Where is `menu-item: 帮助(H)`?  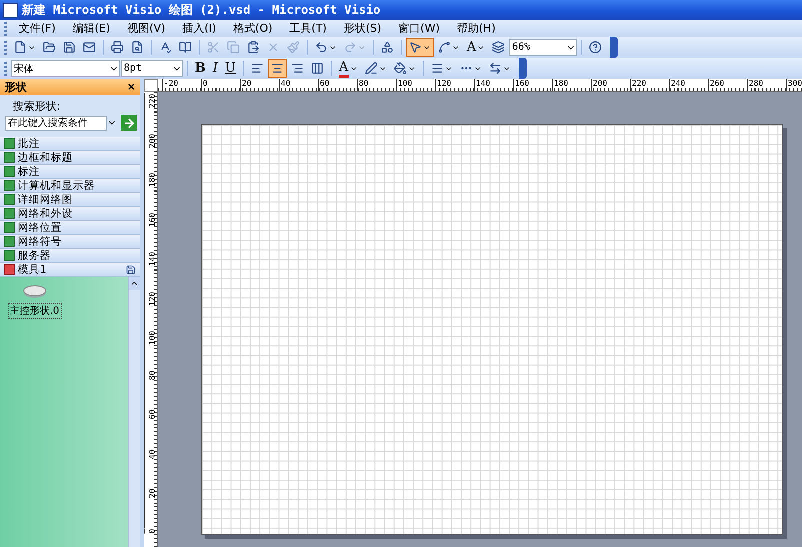 menu-item: 帮助(H) is located at coordinates (476, 28).